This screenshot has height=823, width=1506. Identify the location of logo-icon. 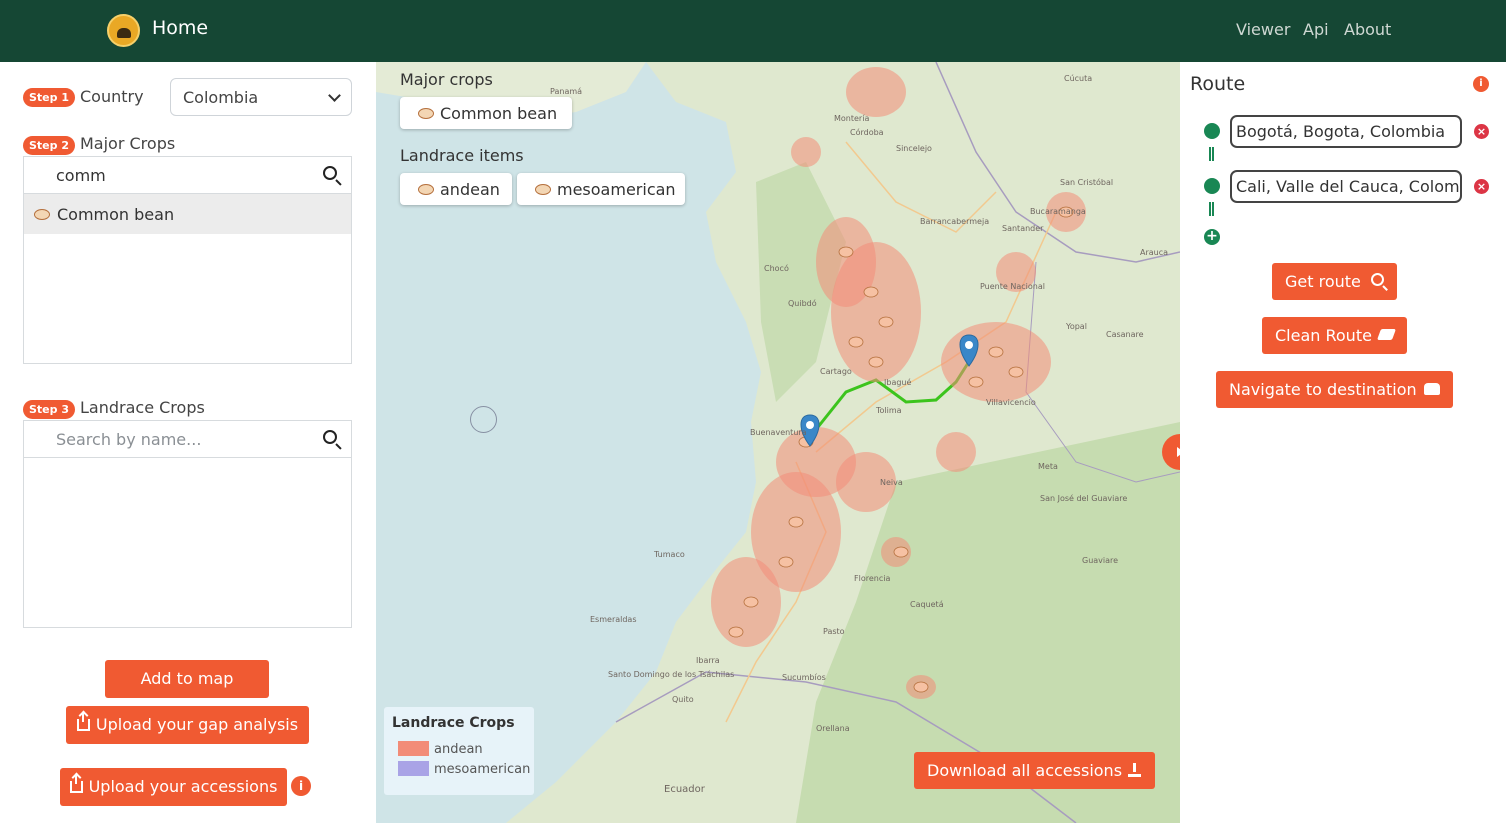
(123, 30).